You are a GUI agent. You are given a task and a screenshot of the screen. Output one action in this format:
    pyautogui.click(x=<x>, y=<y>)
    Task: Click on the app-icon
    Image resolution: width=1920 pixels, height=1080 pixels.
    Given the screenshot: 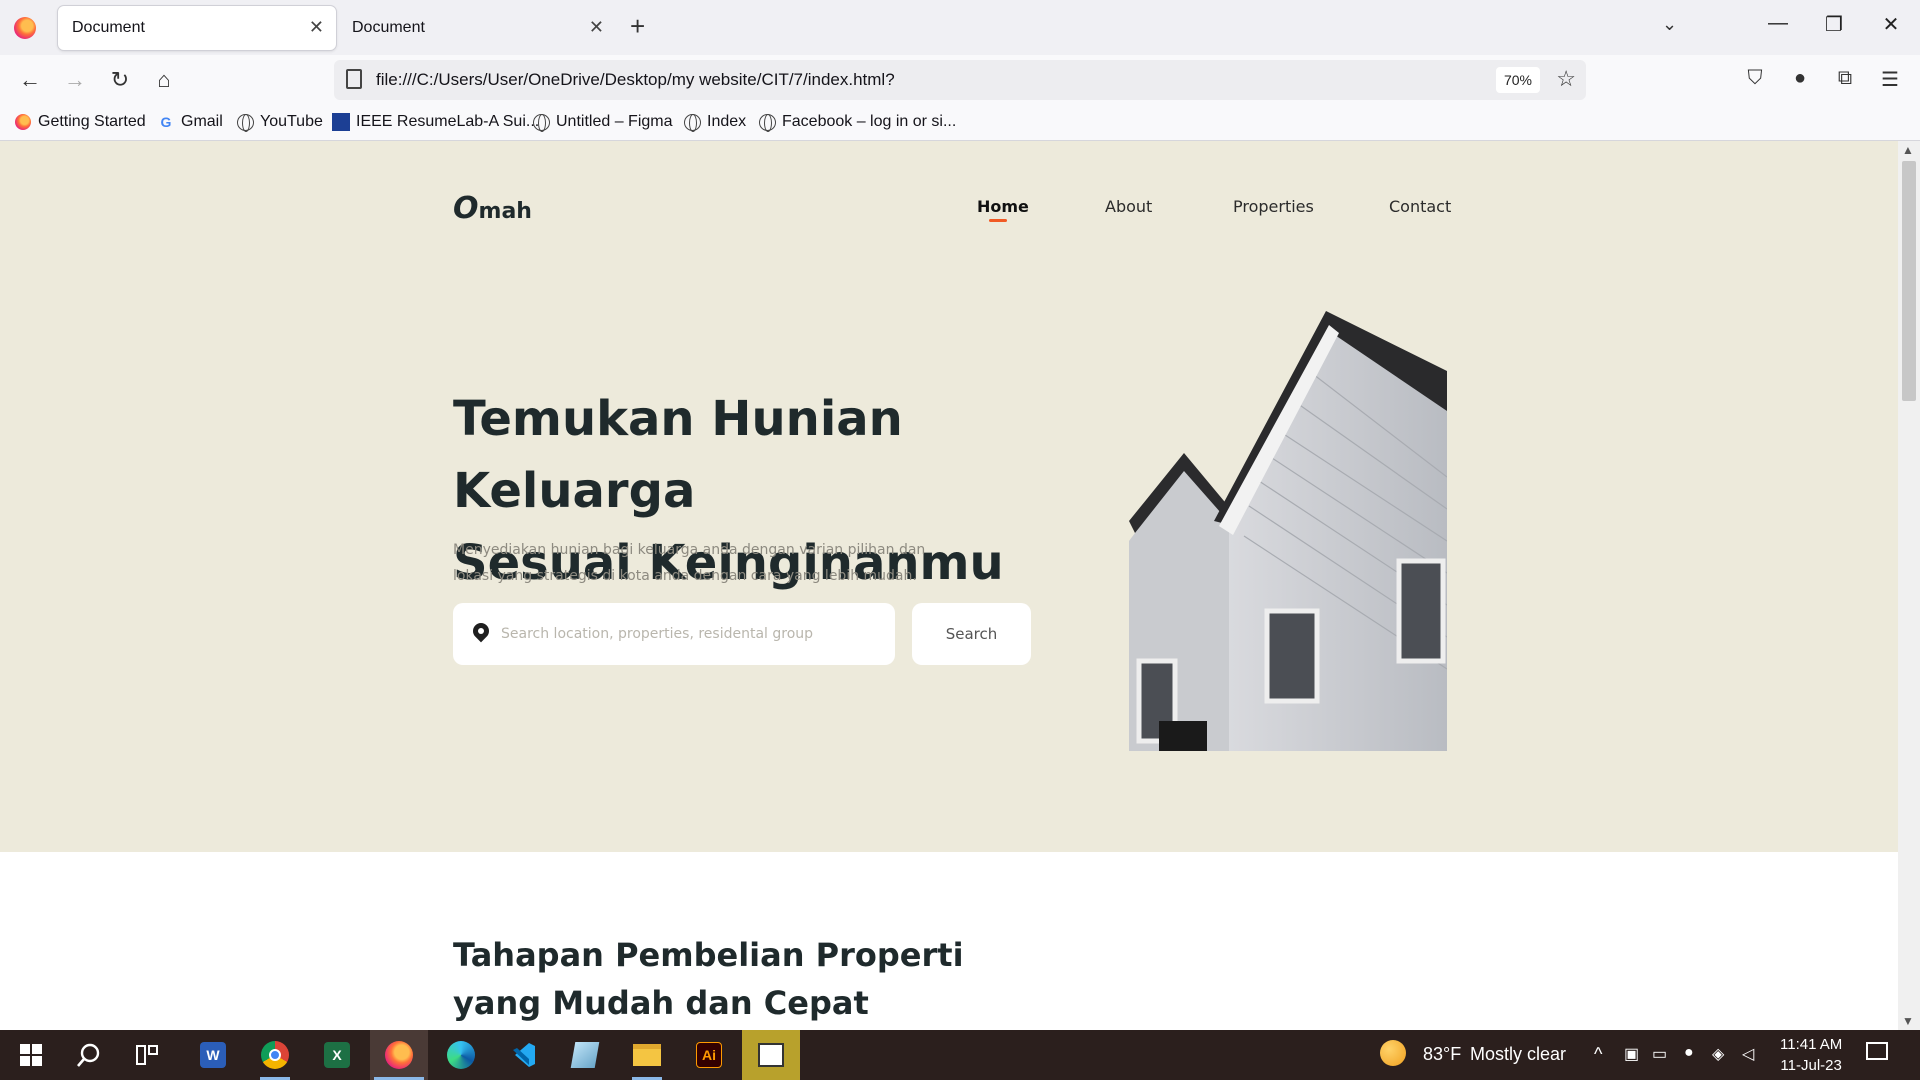 What is the action you would take?
    pyautogui.click(x=585, y=1055)
    